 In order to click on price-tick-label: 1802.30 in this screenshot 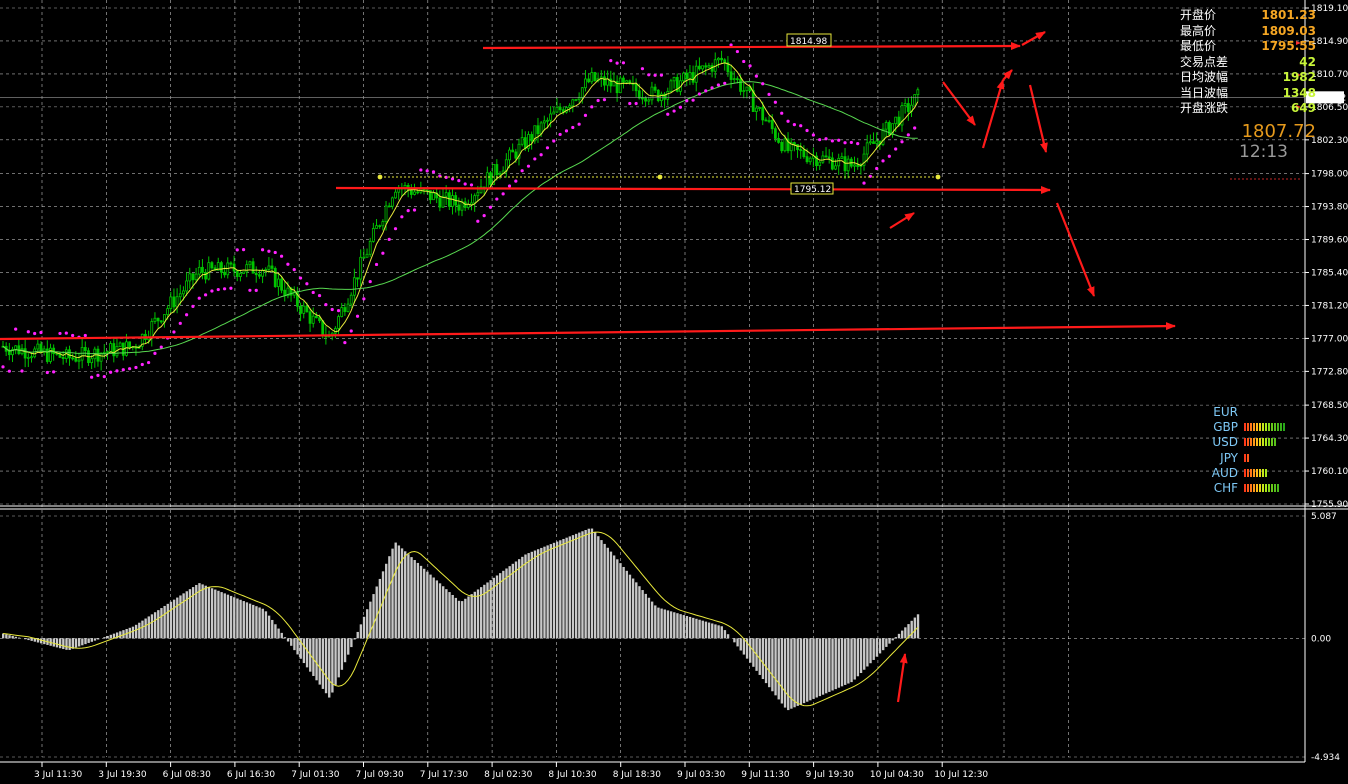, I will do `click(1329, 141)`.